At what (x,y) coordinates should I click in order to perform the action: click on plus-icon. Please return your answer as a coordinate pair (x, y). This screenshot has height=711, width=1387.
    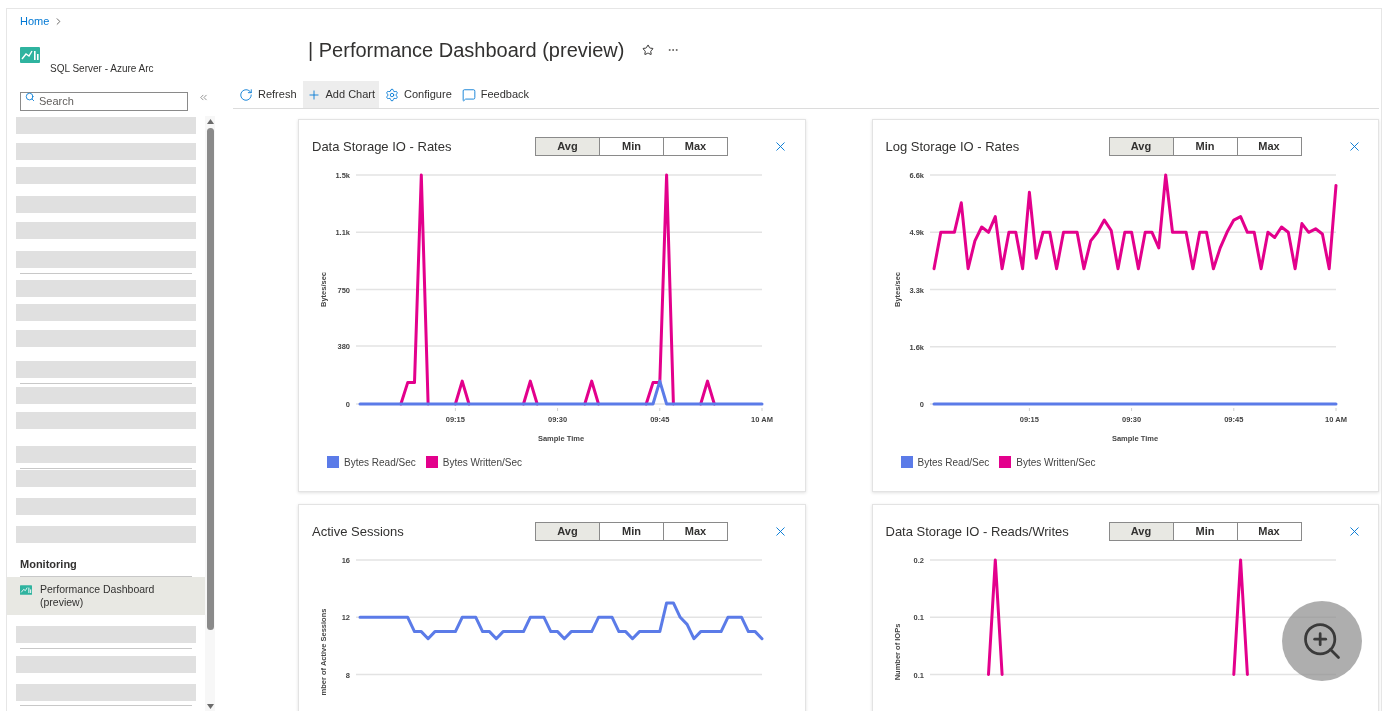
    Looking at the image, I should click on (313, 94).